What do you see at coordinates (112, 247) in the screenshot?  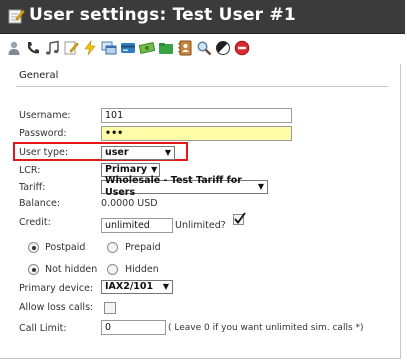 I see `prepaid-radio` at bounding box center [112, 247].